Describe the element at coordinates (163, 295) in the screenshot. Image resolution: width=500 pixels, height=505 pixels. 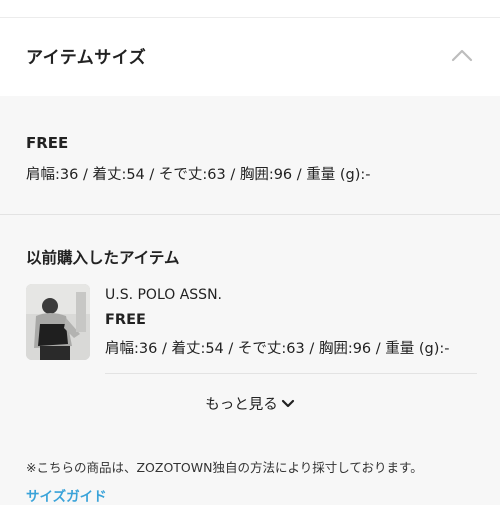
I see `item-brand: U.S. POLO ASSN.` at that location.